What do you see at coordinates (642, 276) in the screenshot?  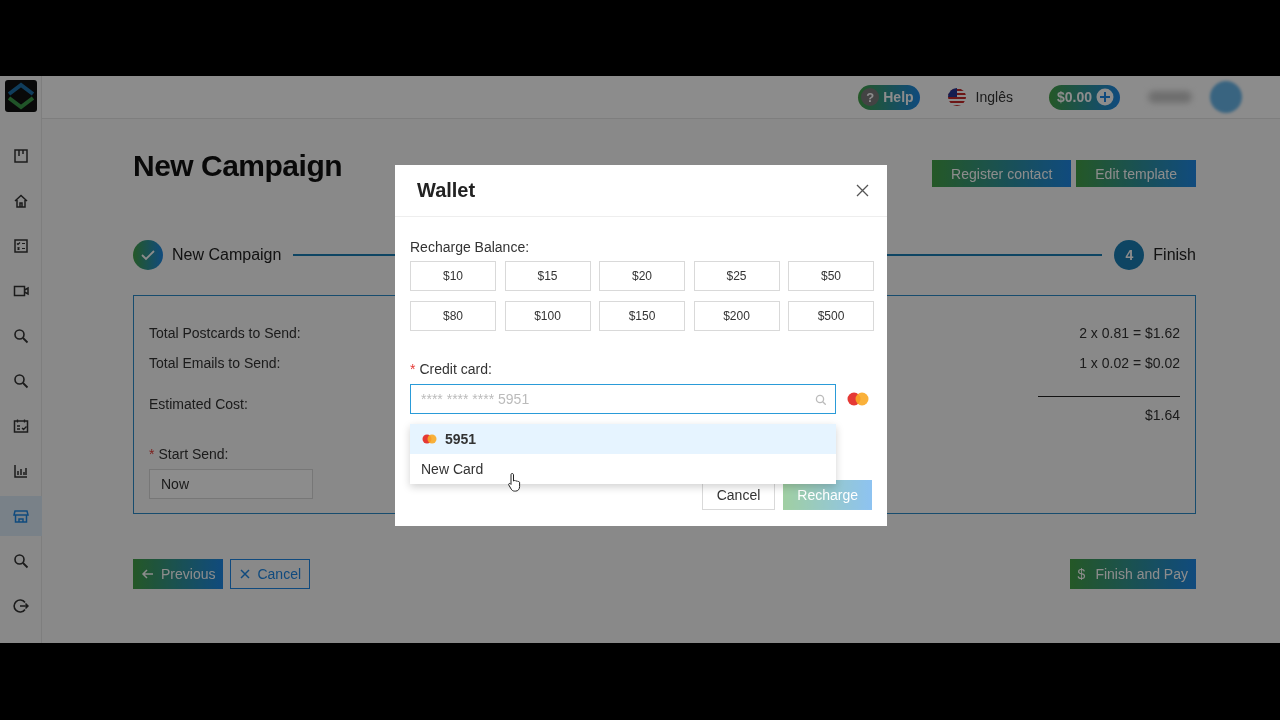 I see `amount-option: $20` at bounding box center [642, 276].